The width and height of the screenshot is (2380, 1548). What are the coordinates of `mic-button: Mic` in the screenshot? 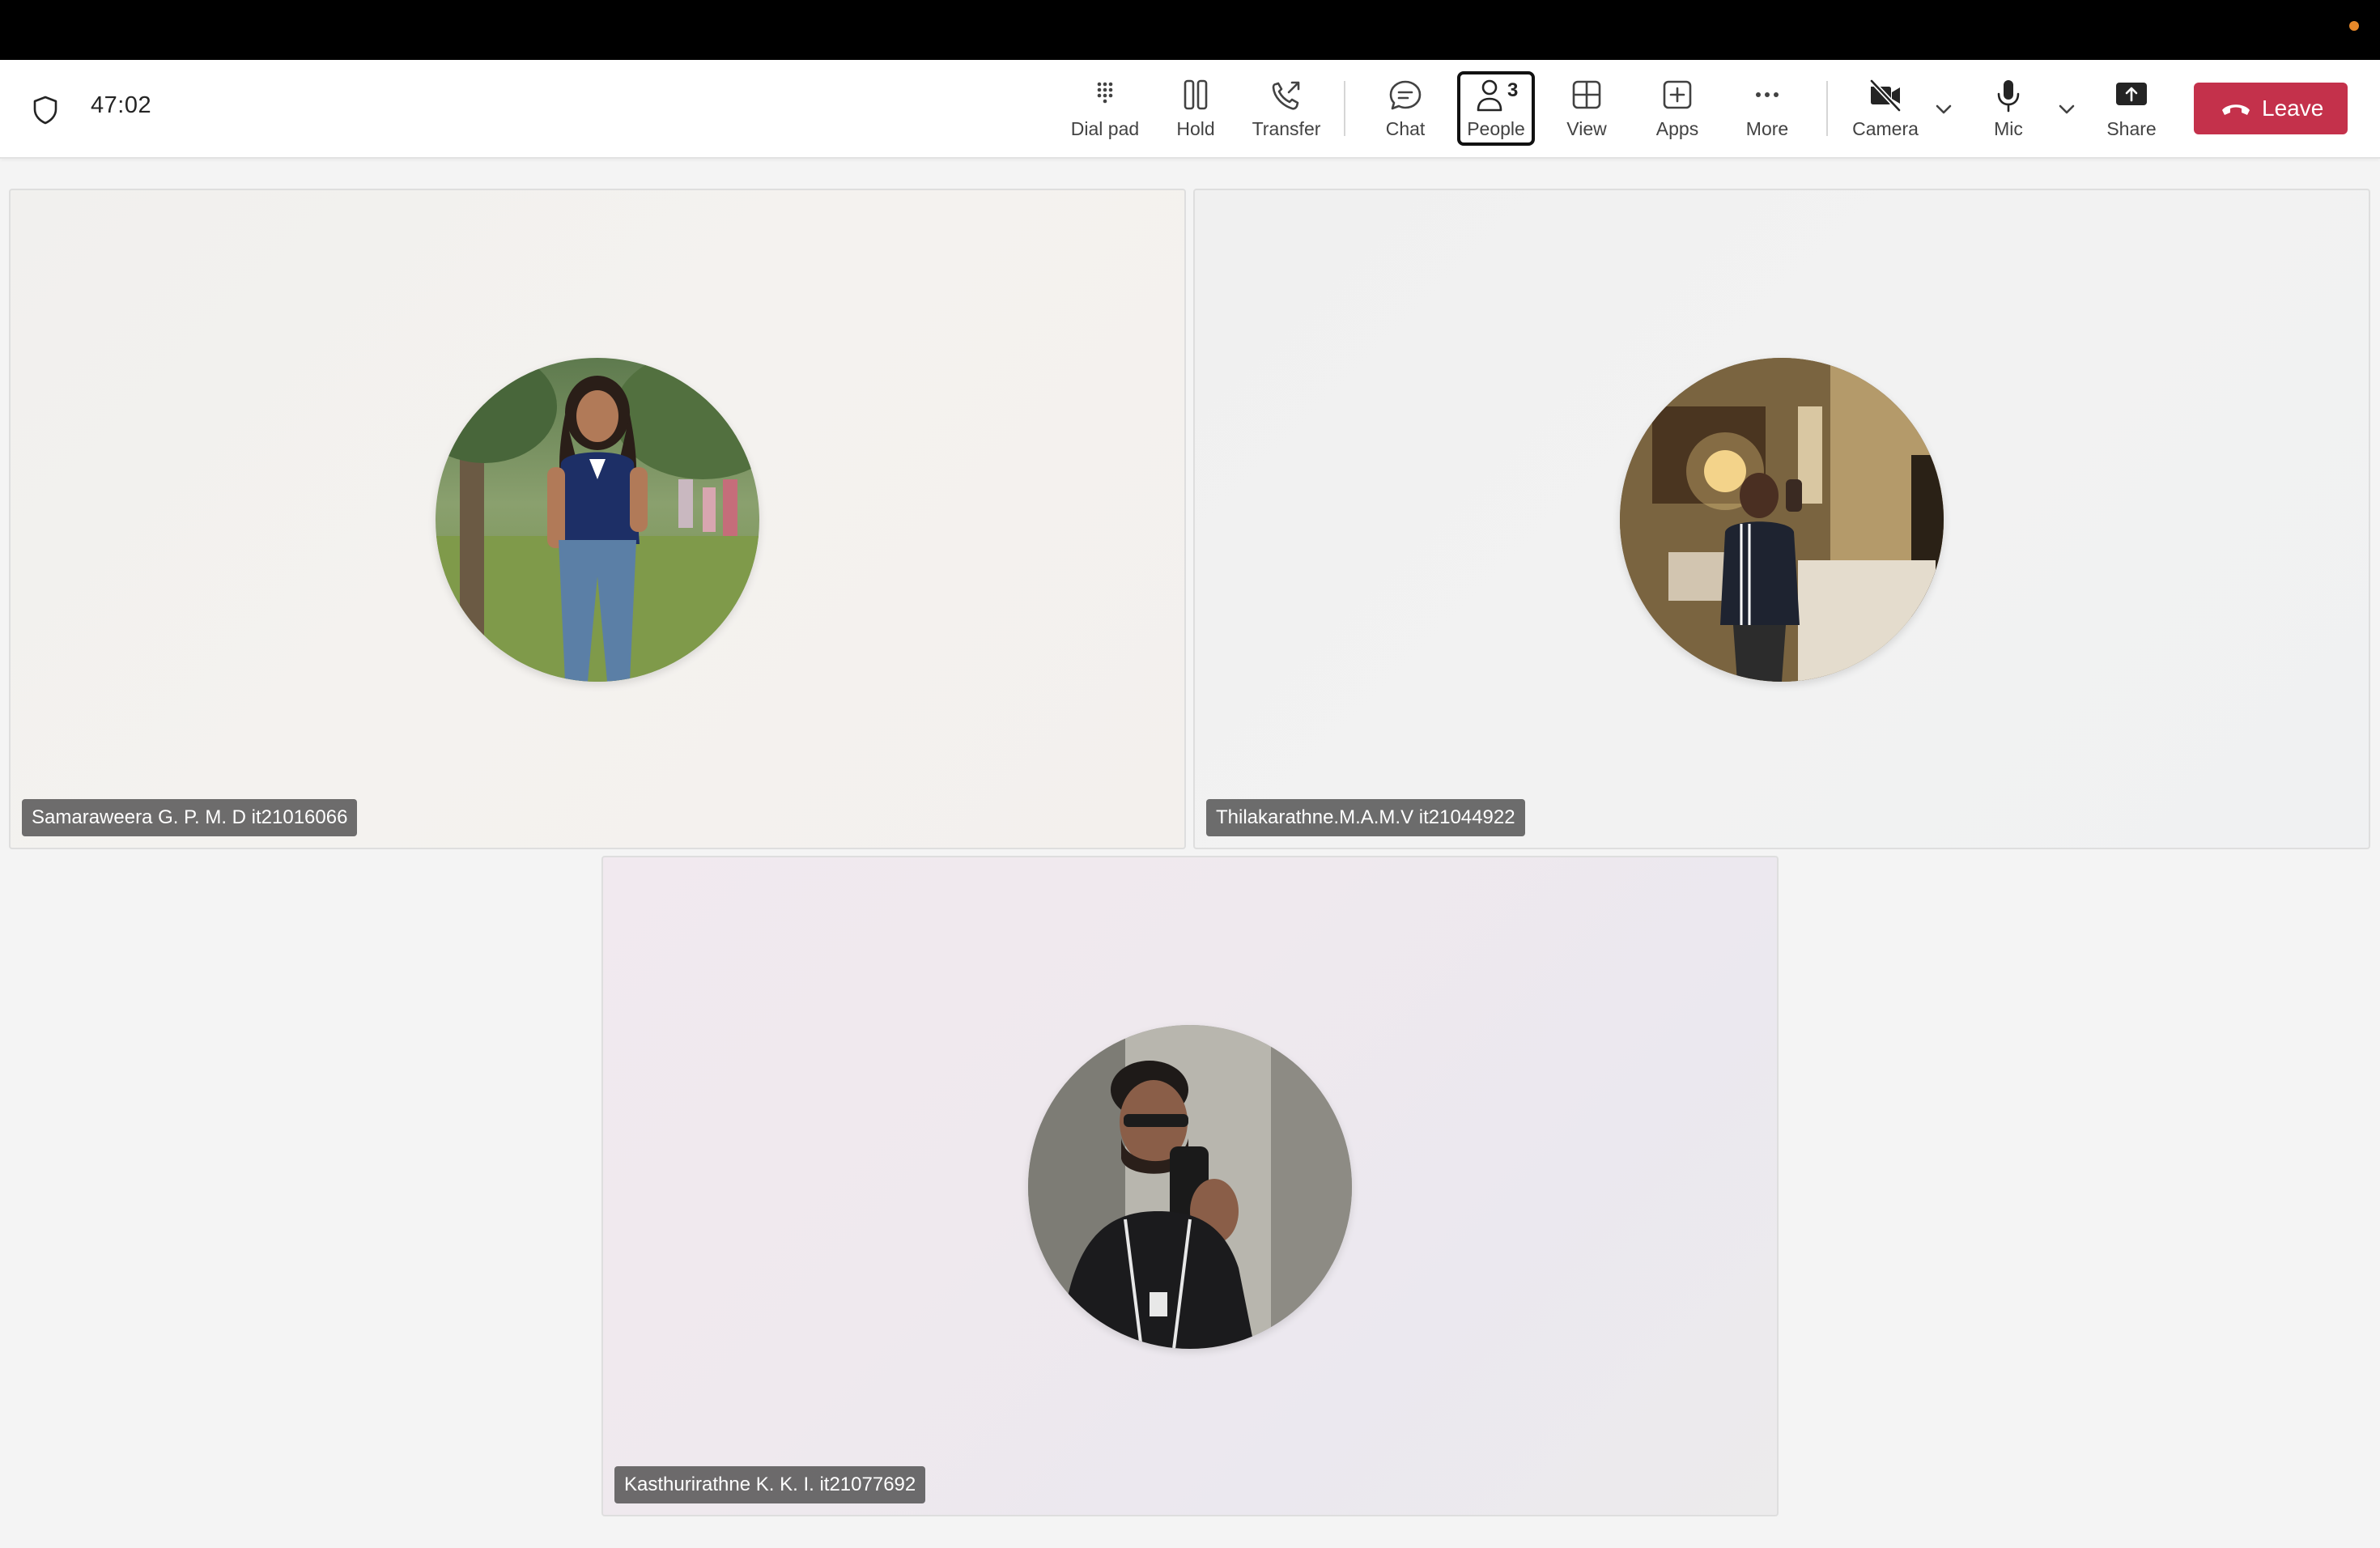 It's located at (2008, 108).